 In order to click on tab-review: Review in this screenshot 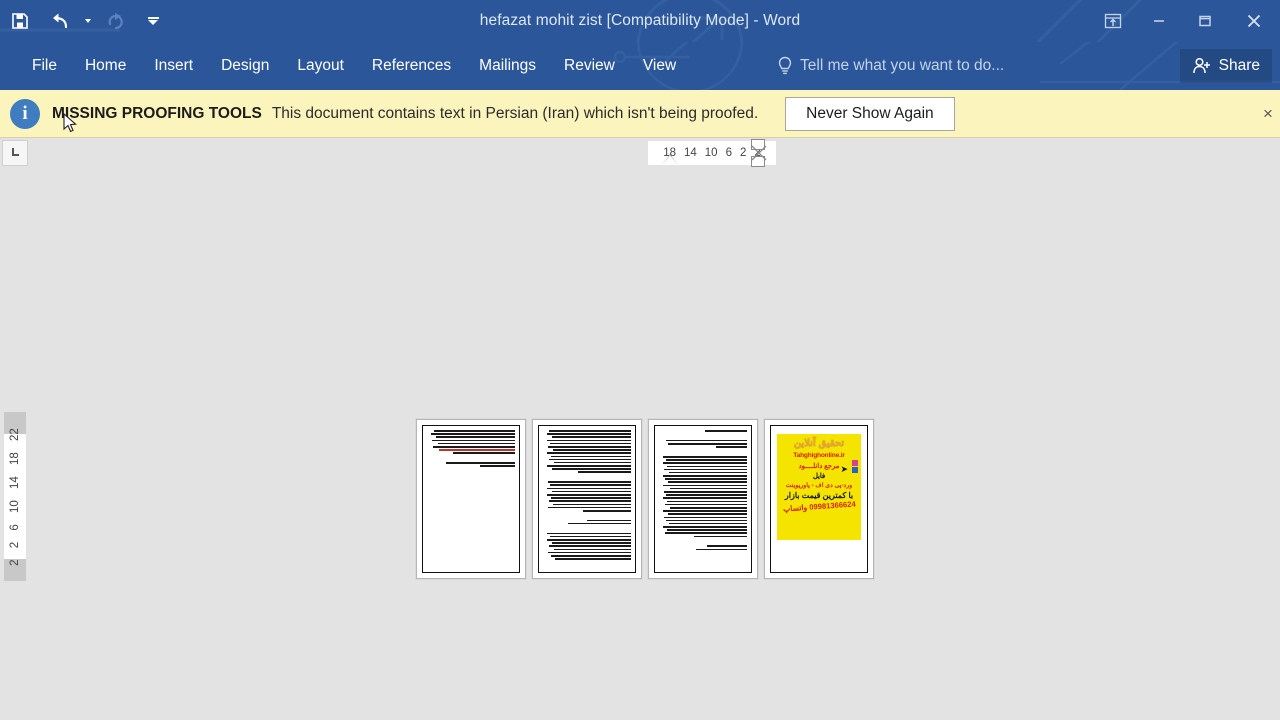, I will do `click(589, 66)`.